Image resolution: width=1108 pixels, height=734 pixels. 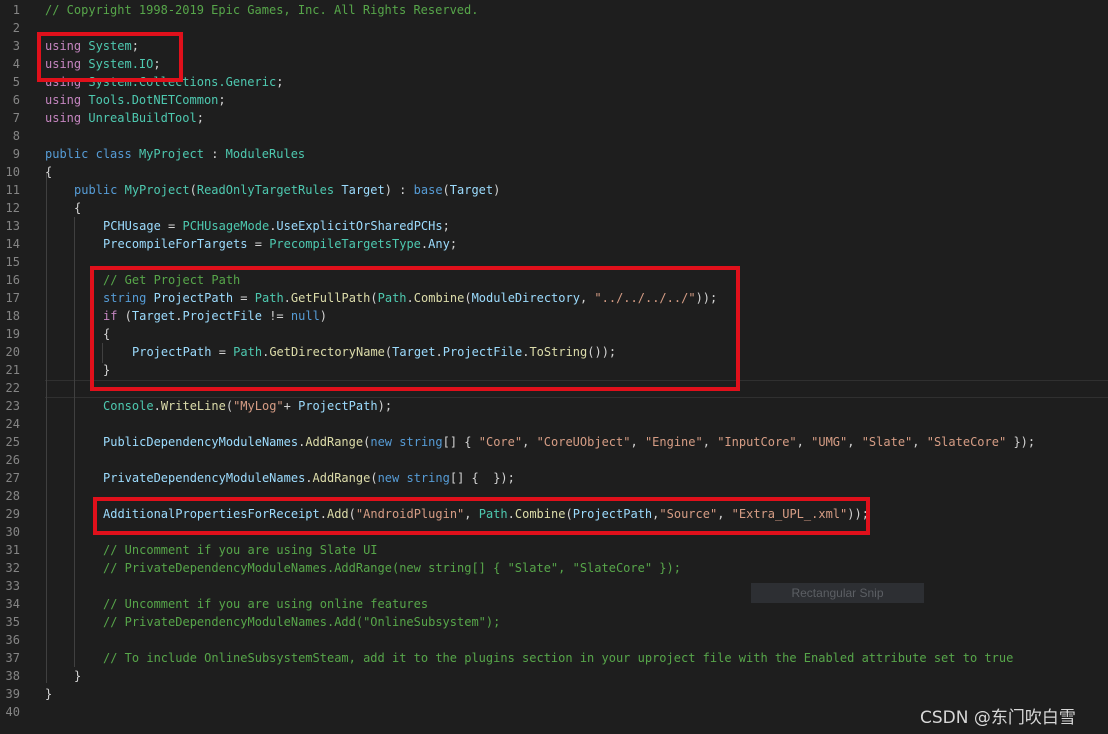 What do you see at coordinates (12, 388) in the screenshot?
I see `line-number: 22` at bounding box center [12, 388].